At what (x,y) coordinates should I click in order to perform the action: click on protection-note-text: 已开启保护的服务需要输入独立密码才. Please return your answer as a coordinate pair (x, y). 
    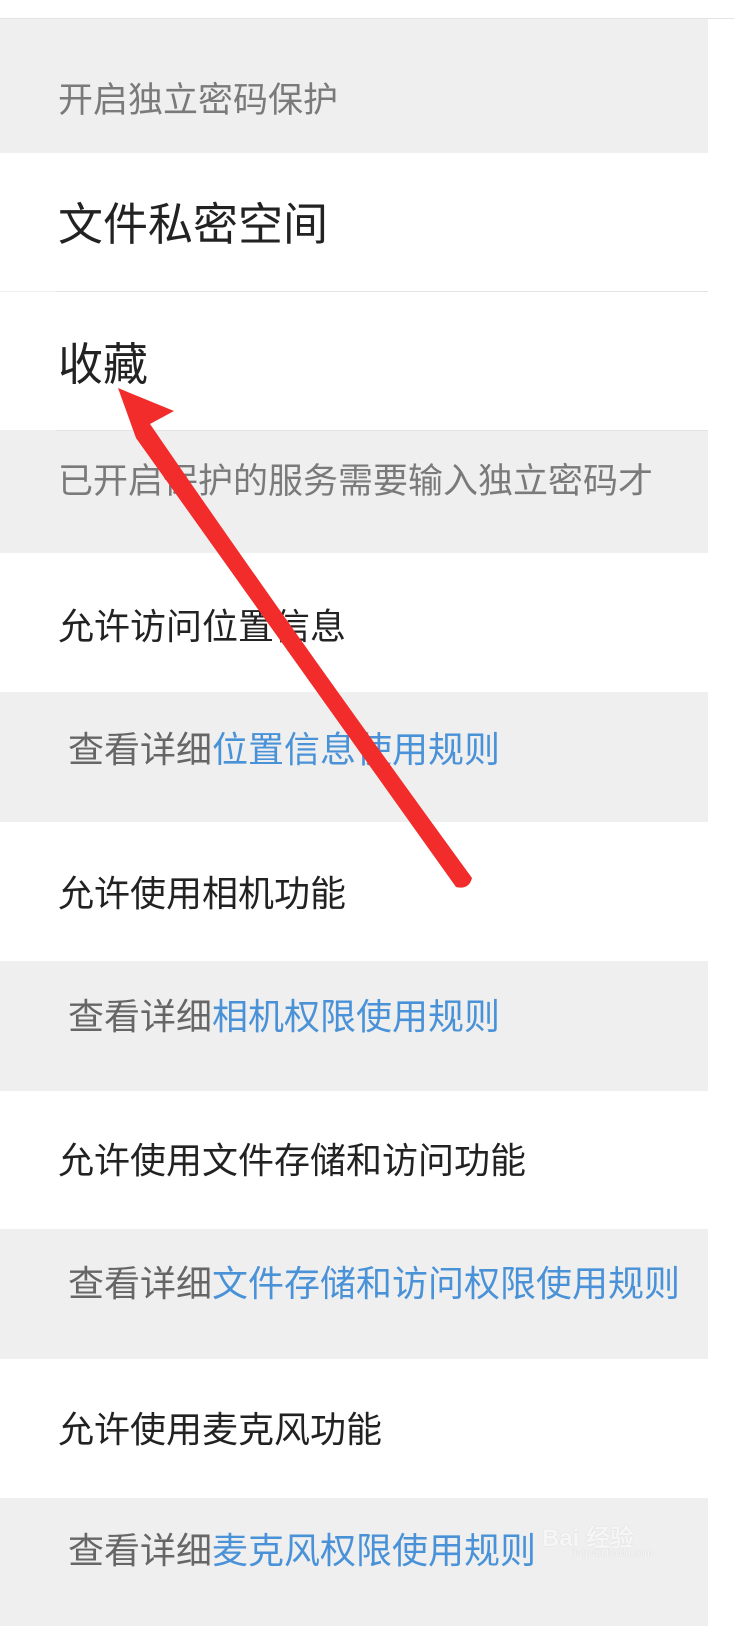
    Looking at the image, I should click on (356, 482).